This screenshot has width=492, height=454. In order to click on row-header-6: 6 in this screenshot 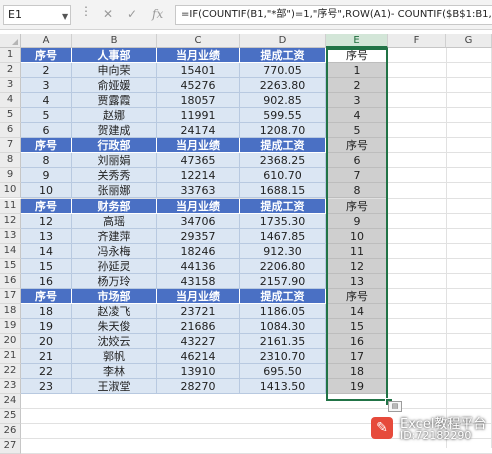, I will do `click(10, 131)`.